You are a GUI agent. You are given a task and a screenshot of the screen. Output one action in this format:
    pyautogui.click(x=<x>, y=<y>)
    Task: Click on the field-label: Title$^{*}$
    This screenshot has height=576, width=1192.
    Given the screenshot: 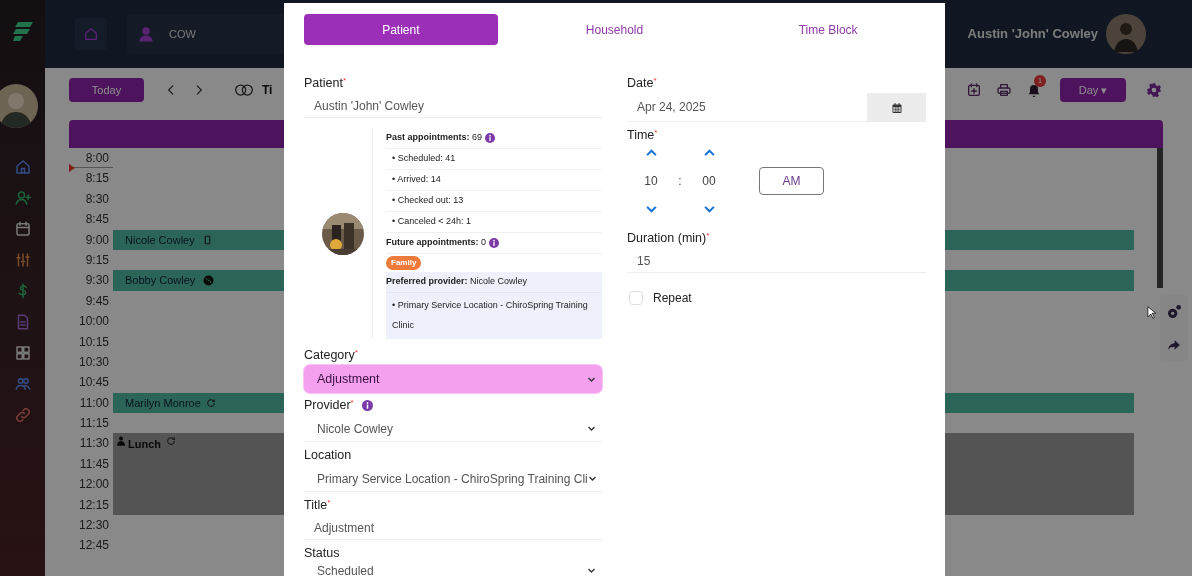 What is the action you would take?
    pyautogui.click(x=318, y=505)
    